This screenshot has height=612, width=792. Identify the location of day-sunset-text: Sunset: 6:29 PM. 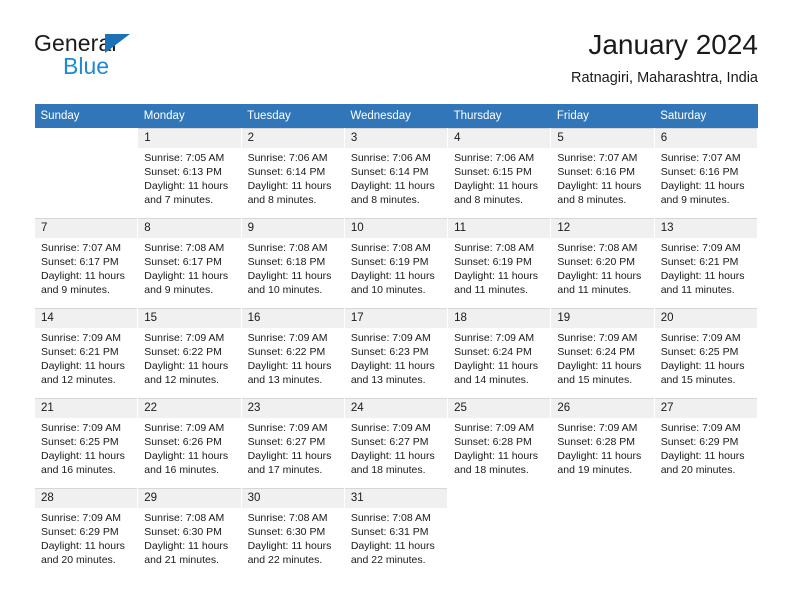
(699, 442).